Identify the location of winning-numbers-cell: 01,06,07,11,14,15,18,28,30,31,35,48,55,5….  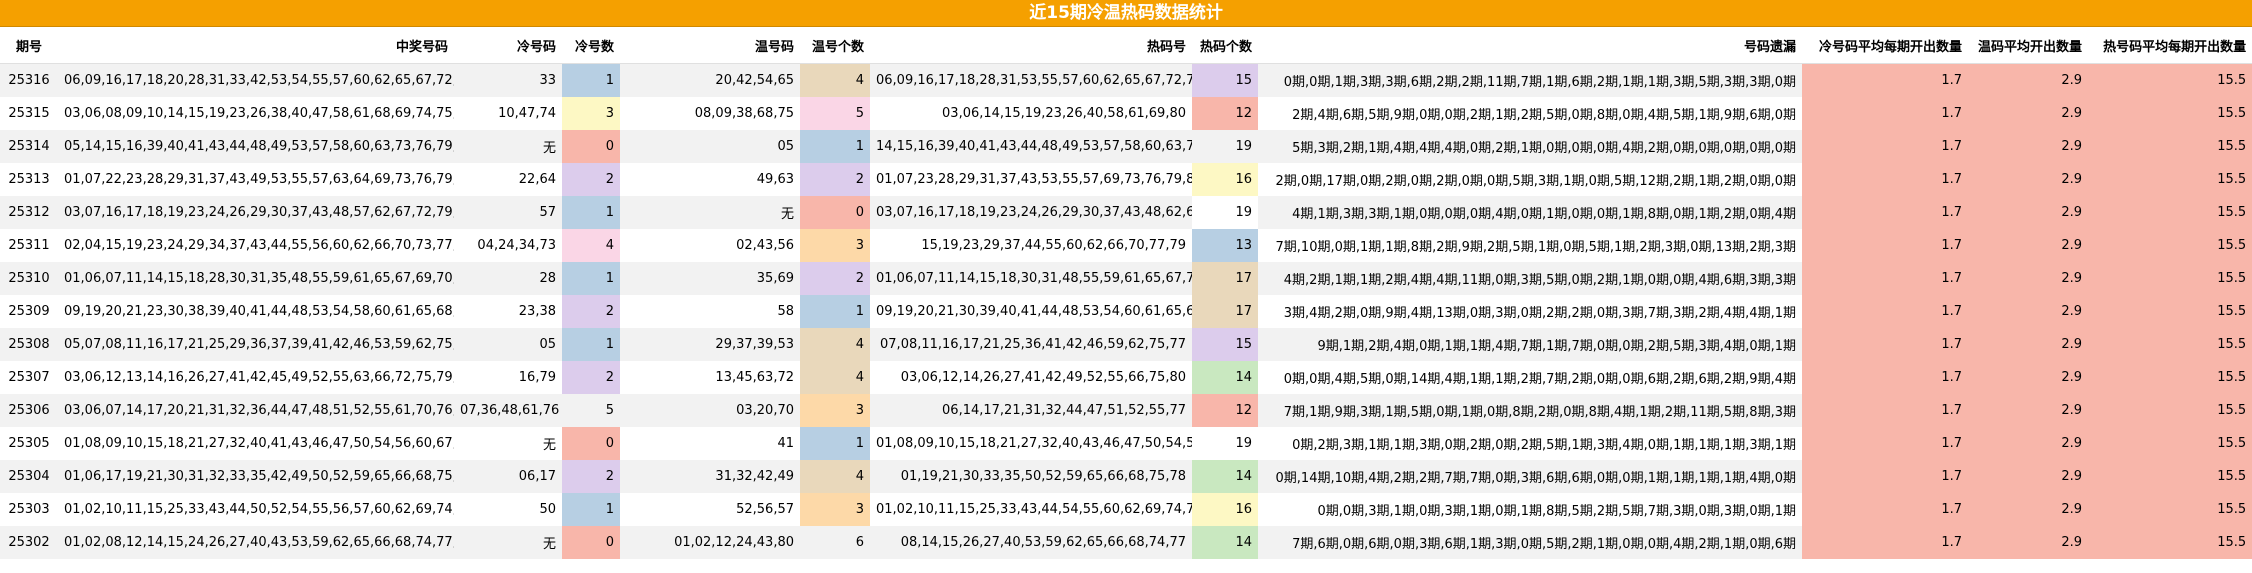
(256, 278).